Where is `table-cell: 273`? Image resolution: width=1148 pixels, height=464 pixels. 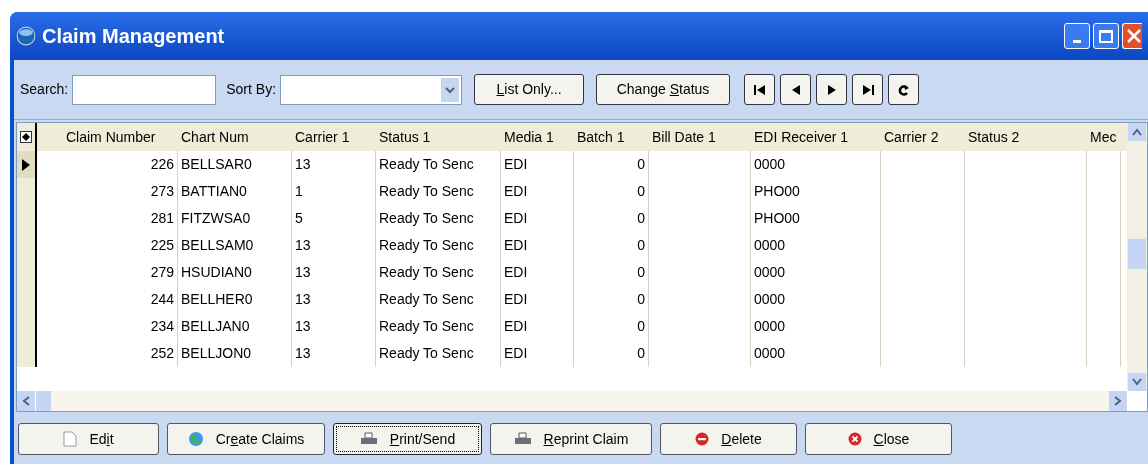
table-cell: 273 is located at coordinates (162, 191).